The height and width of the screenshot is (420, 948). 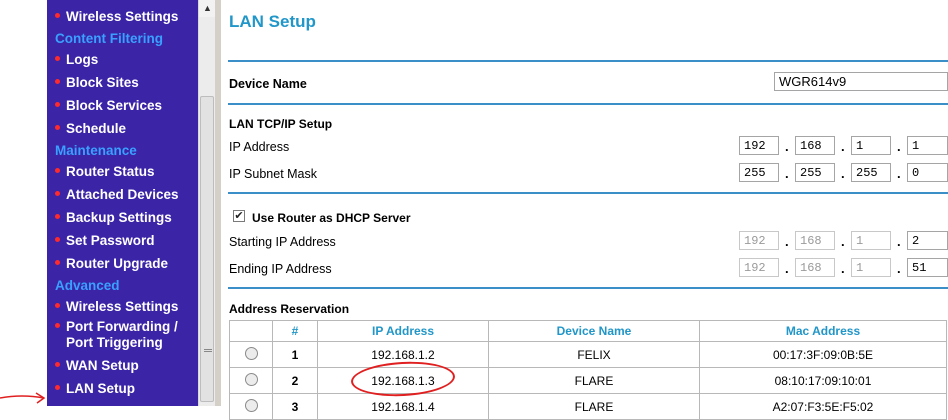 What do you see at coordinates (251, 331) in the screenshot?
I see `select-column-header` at bounding box center [251, 331].